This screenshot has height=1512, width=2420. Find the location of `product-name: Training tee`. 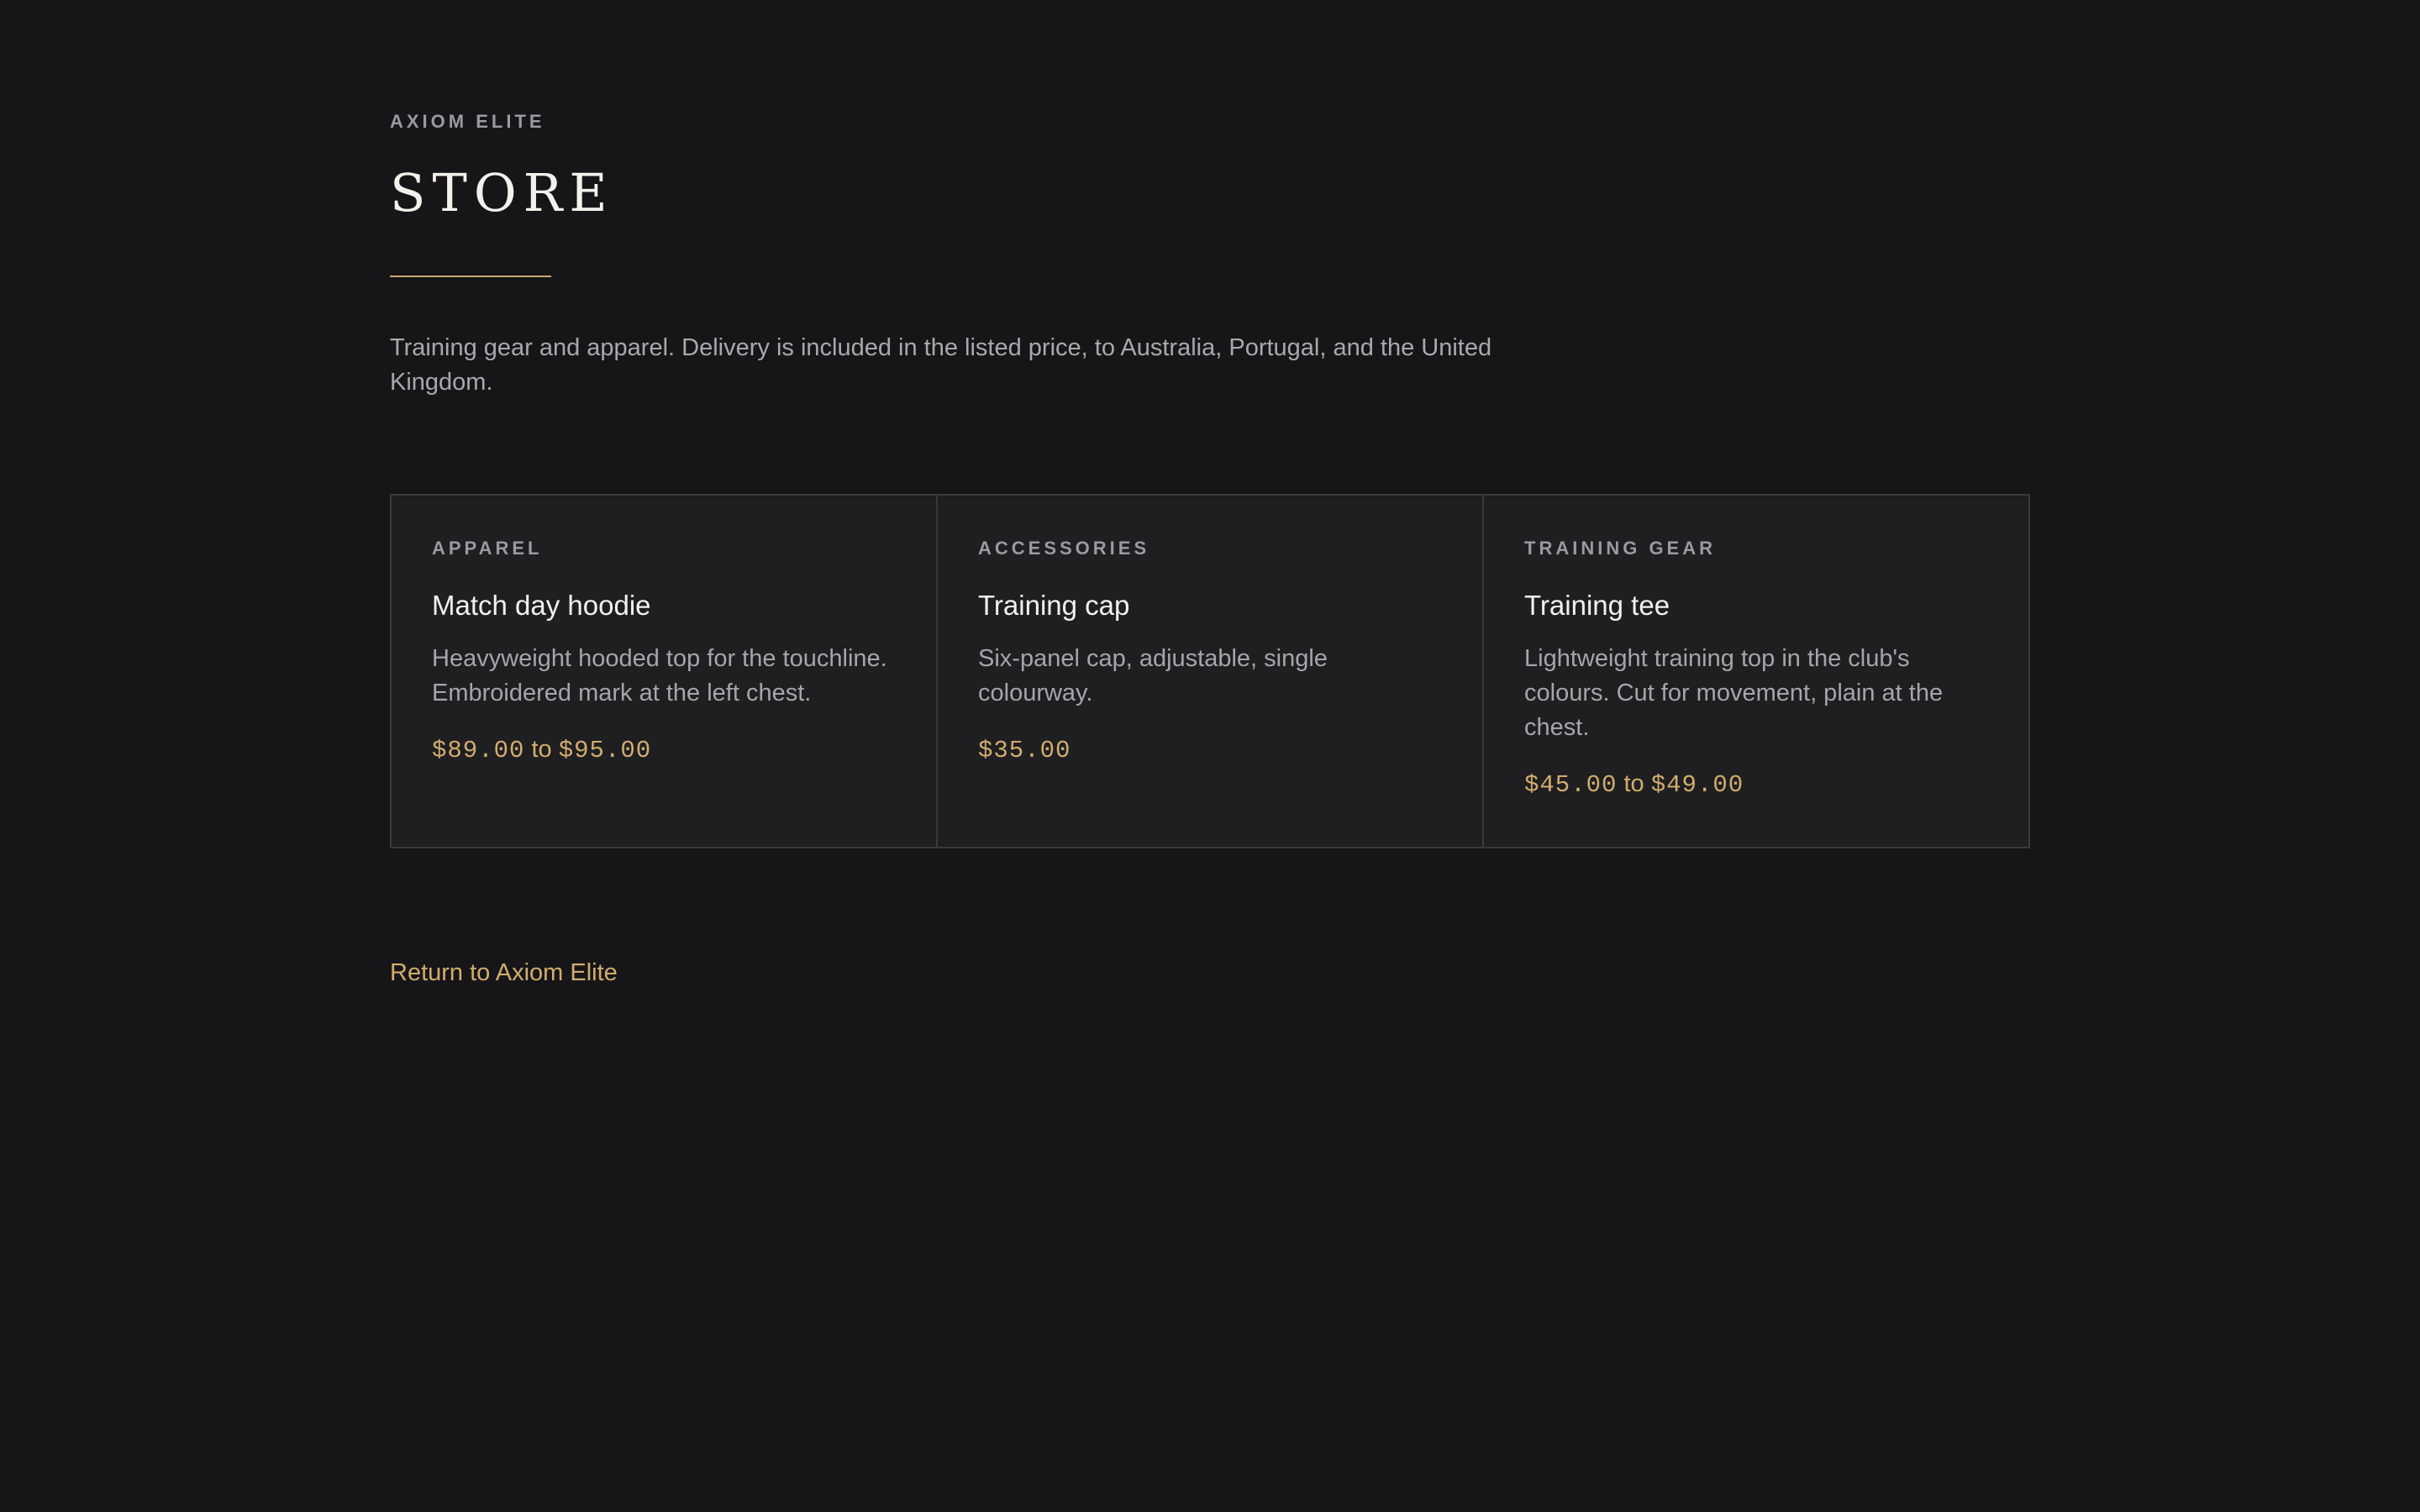

product-name: Training tee is located at coordinates (1756, 605).